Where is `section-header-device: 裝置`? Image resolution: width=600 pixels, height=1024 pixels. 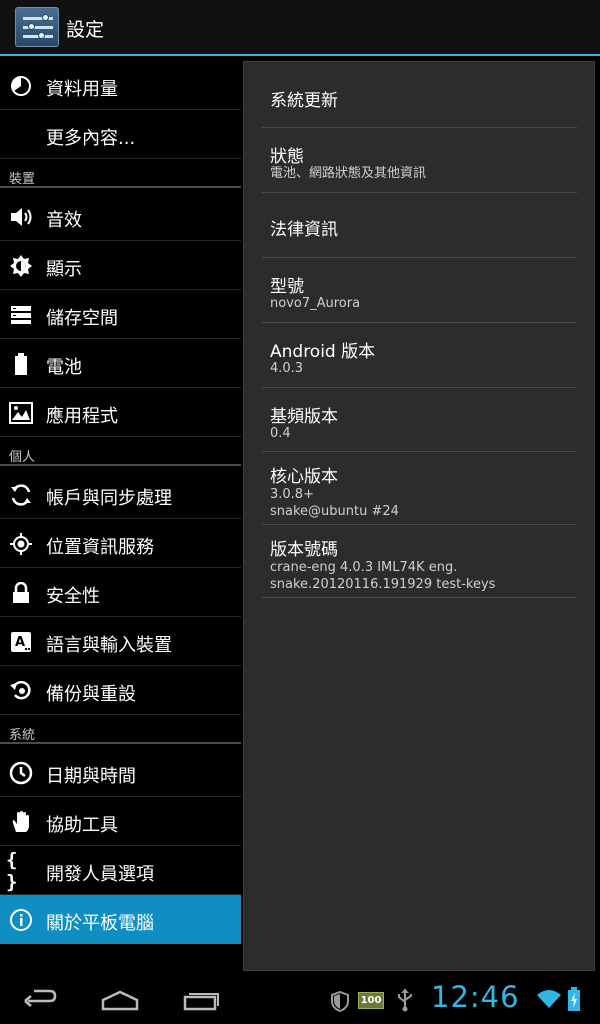
section-header-device: 裝置 is located at coordinates (120, 177).